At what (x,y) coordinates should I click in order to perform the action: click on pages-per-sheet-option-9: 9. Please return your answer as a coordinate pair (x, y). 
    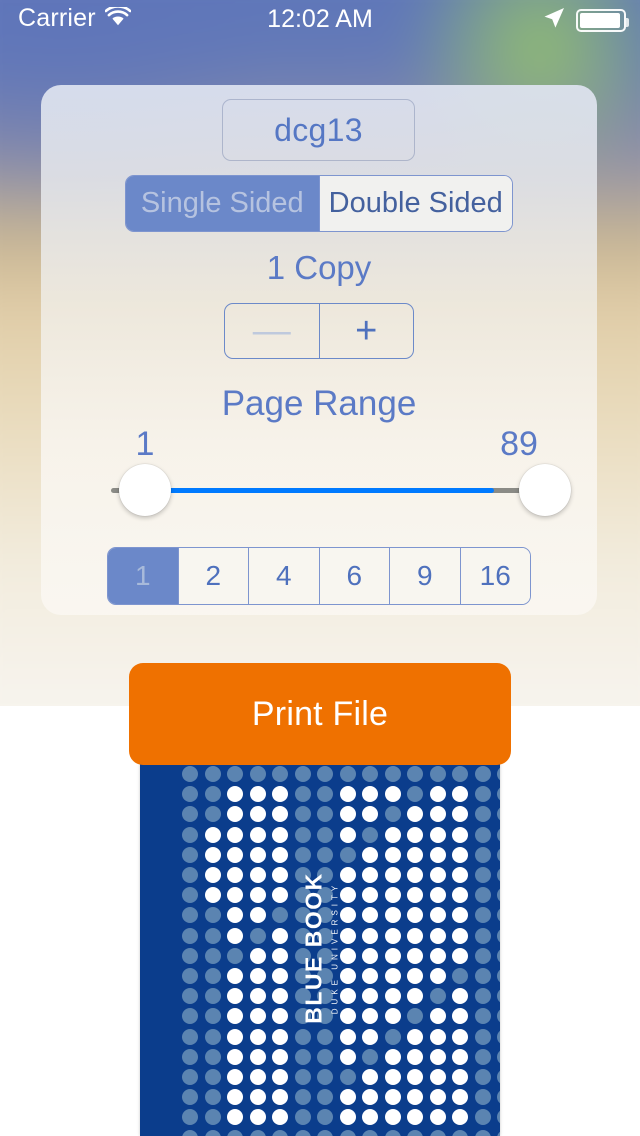
    Looking at the image, I should click on (424, 576).